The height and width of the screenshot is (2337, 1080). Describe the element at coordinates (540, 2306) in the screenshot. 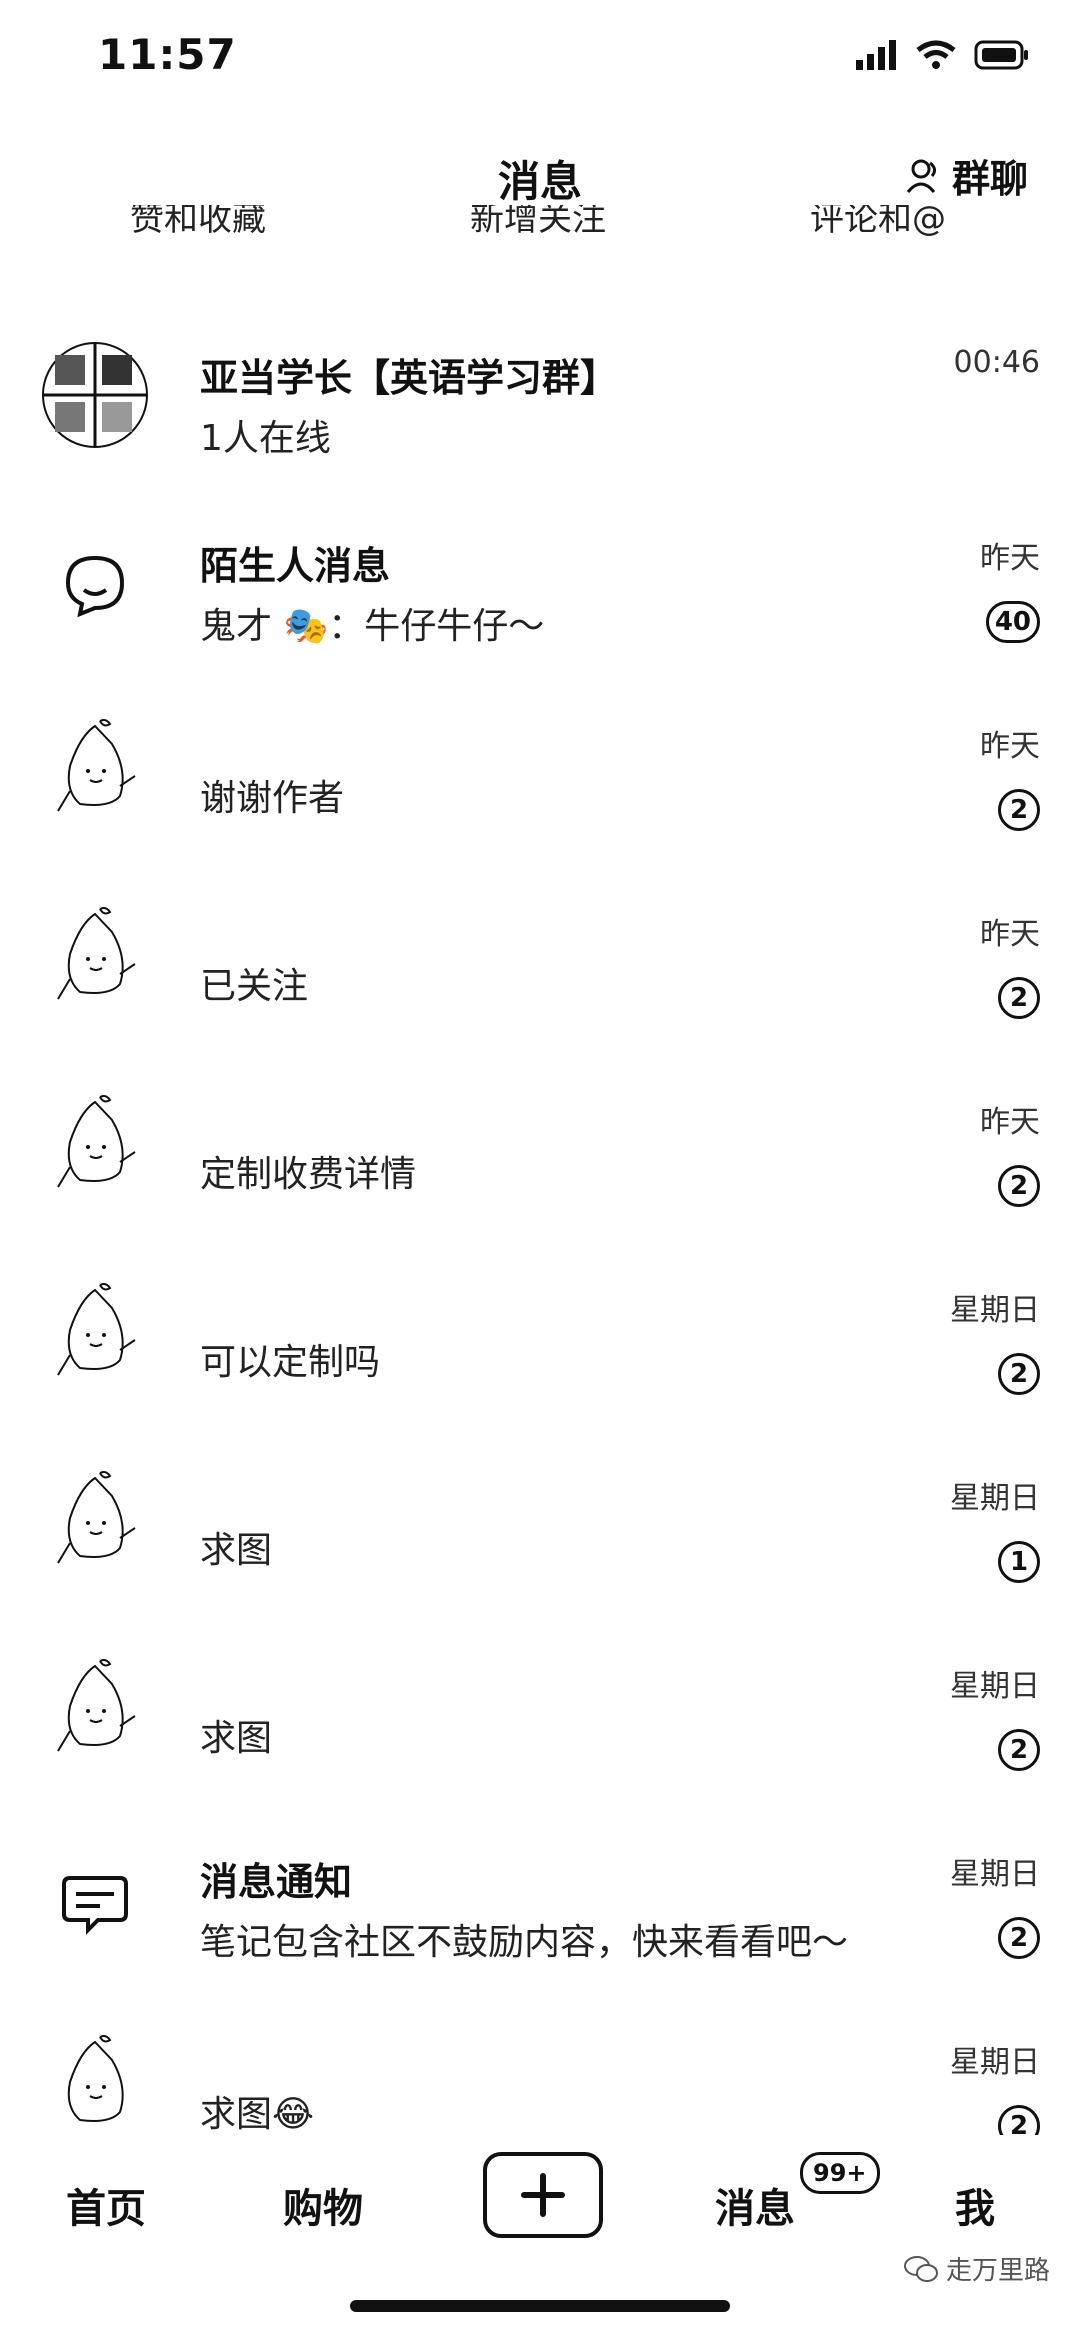

I see `home-indicator` at that location.